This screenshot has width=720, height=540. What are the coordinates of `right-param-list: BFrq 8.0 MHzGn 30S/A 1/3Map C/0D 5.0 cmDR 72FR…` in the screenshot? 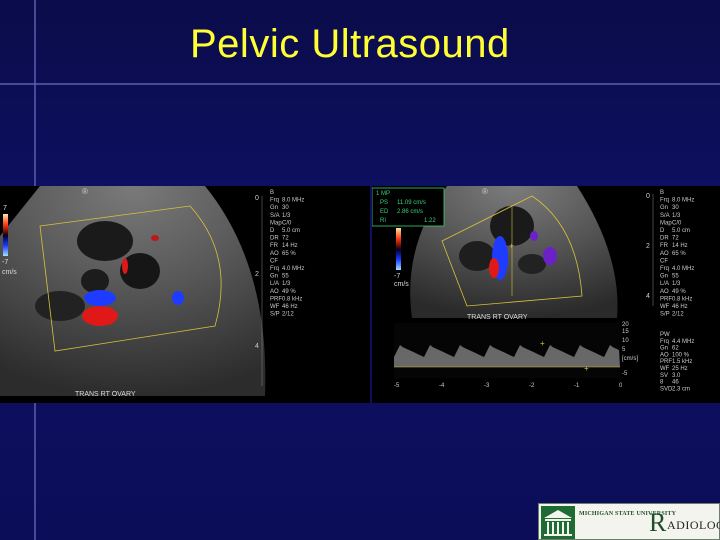 It's located at (677, 254).